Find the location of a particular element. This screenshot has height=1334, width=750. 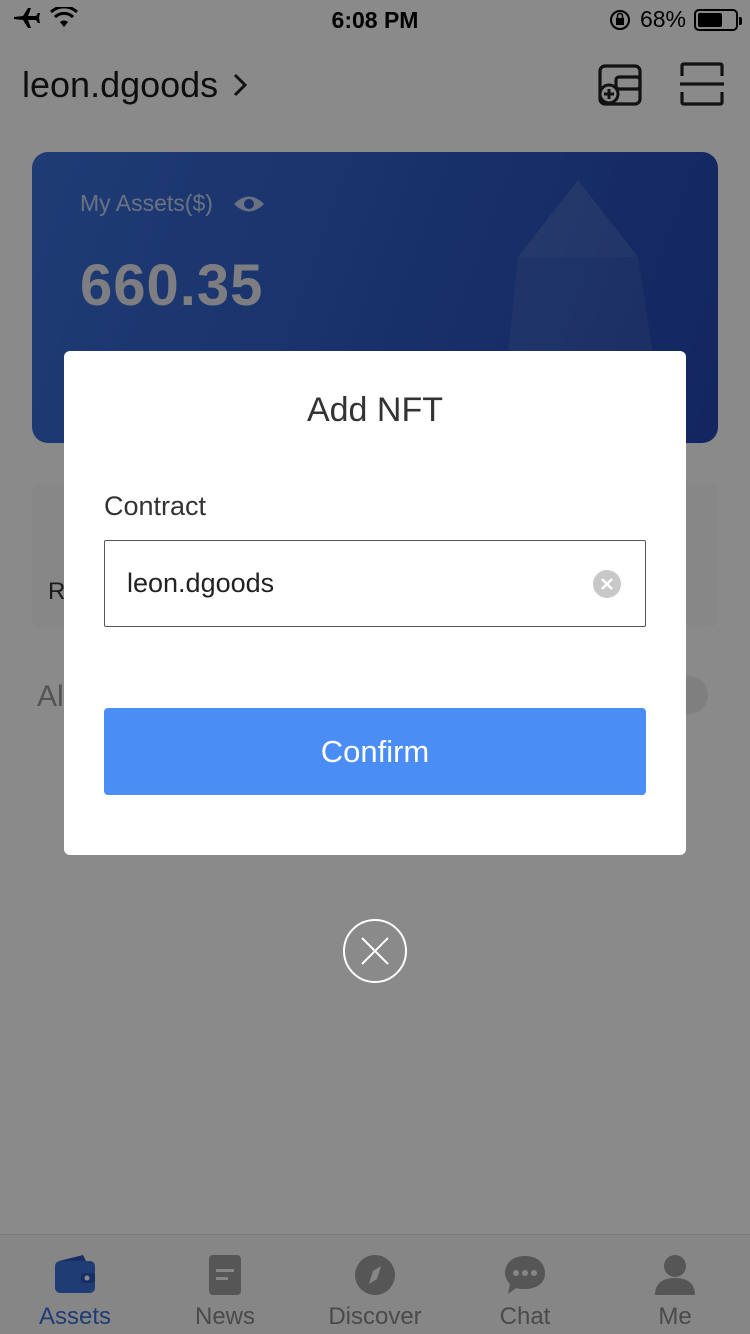

close-dialog-button is located at coordinates (375, 951).